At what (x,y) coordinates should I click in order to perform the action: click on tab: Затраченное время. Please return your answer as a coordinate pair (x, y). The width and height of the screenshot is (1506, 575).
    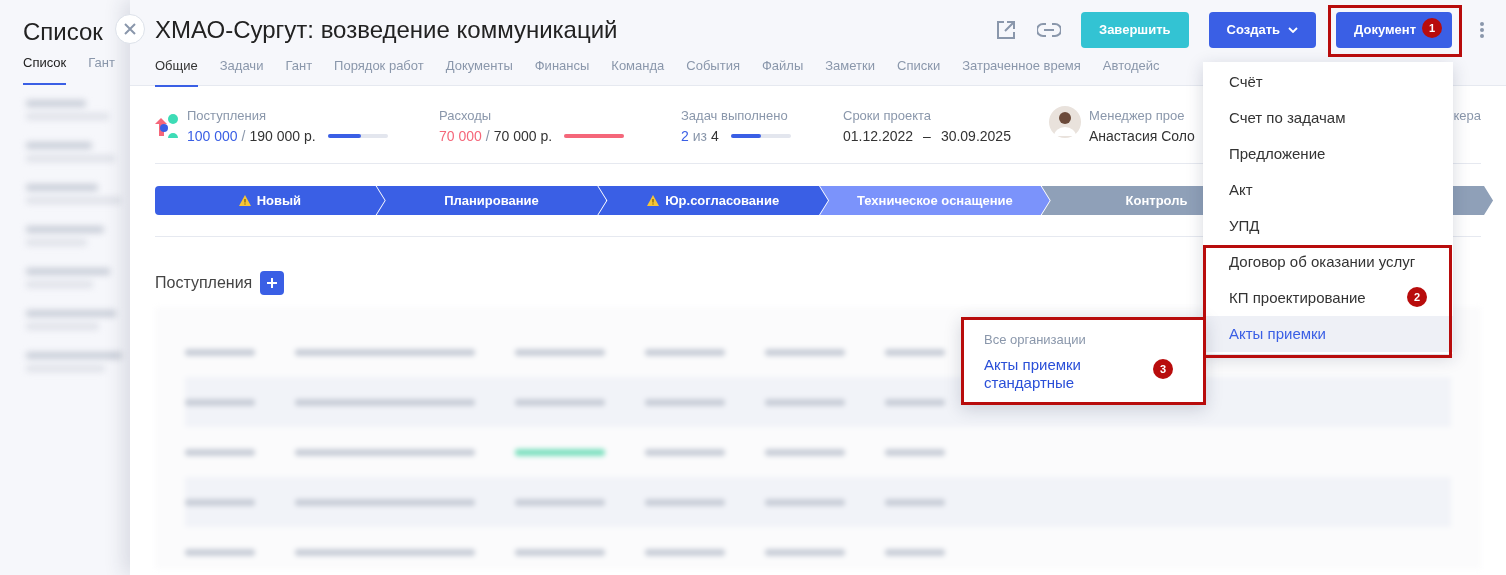
    Looking at the image, I should click on (1021, 71).